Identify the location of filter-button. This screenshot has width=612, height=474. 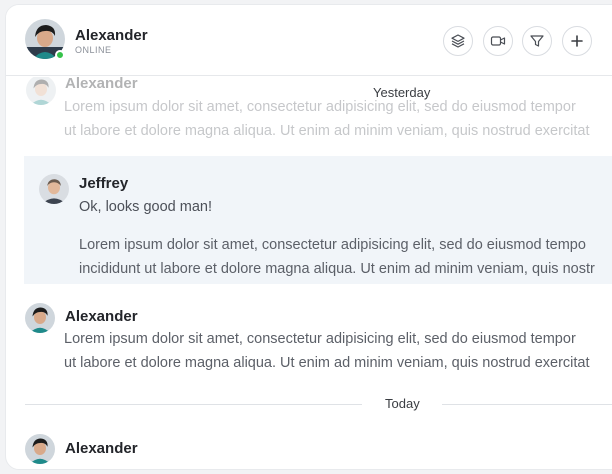
(537, 41).